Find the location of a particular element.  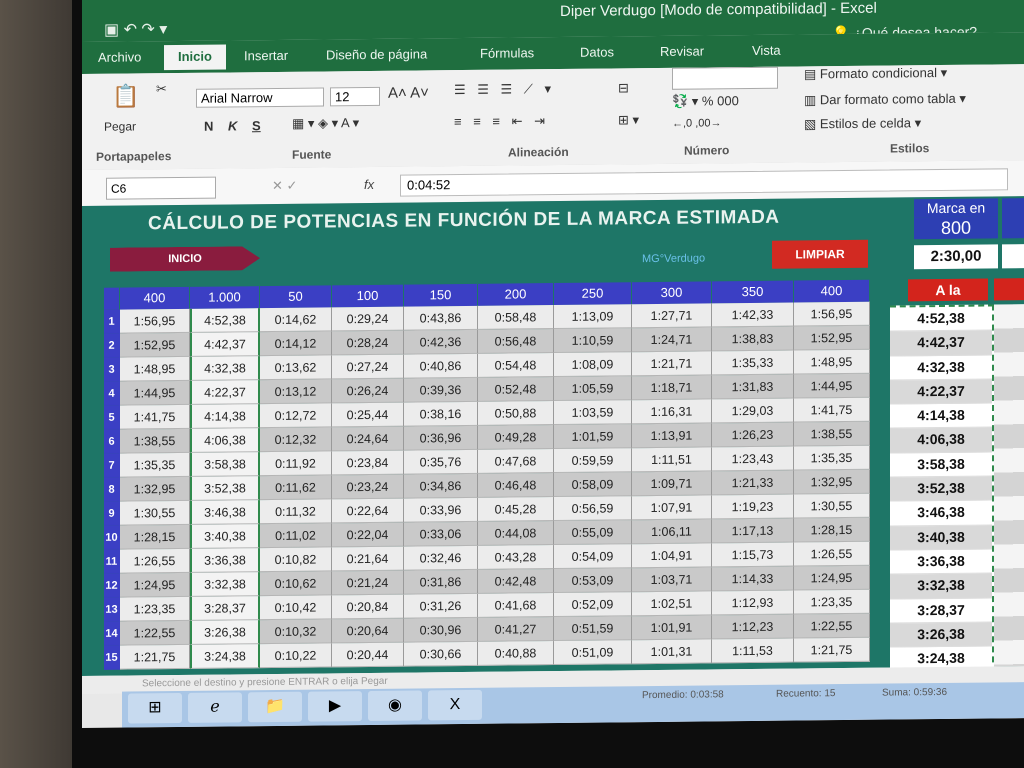

table-cell: 1:01,31 is located at coordinates (672, 652).